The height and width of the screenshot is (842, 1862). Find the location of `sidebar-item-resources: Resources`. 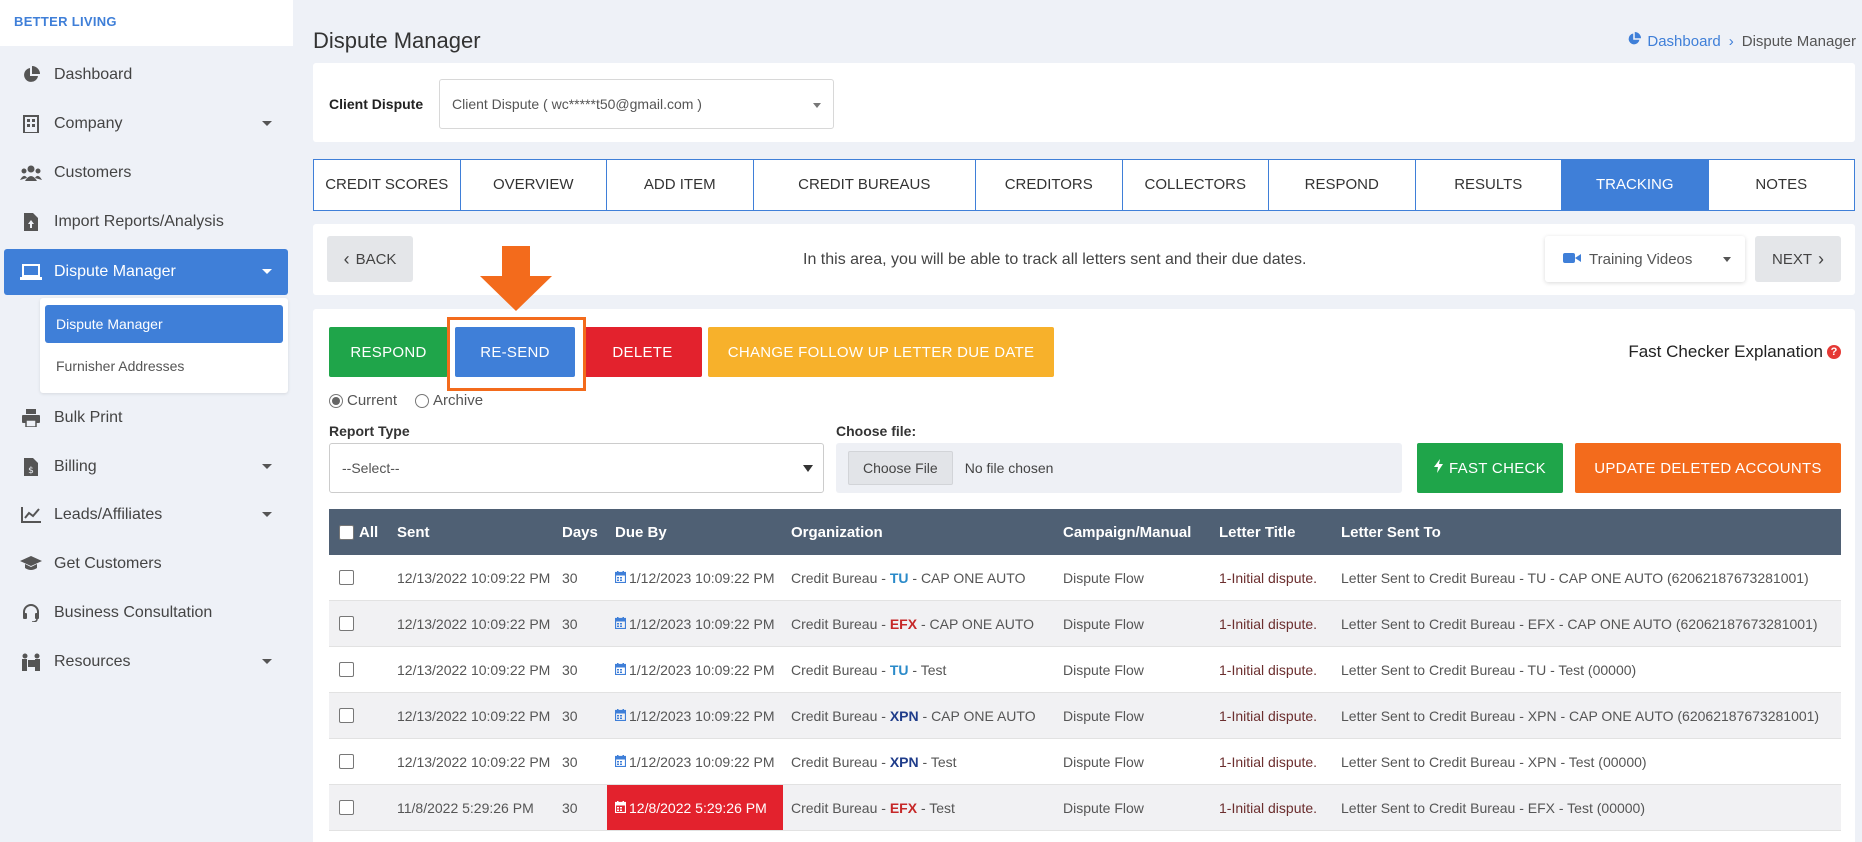

sidebar-item-resources: Resources is located at coordinates (146, 662).